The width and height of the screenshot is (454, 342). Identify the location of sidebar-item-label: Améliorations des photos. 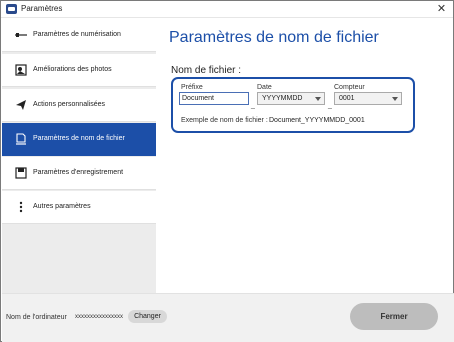
(72, 69).